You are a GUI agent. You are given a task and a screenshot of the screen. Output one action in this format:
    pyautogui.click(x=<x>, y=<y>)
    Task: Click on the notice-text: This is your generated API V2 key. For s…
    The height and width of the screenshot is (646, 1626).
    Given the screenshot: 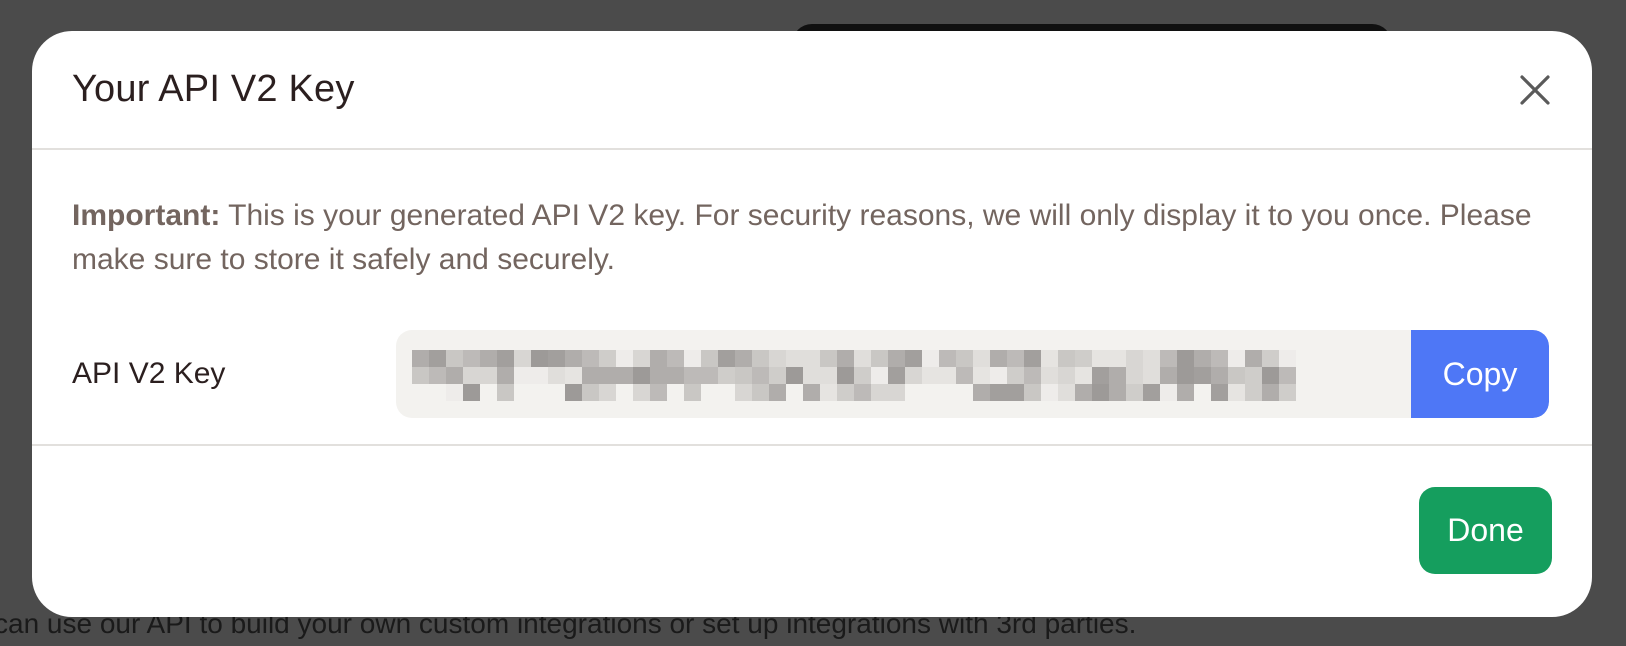 What is the action you would take?
    pyautogui.click(x=802, y=237)
    